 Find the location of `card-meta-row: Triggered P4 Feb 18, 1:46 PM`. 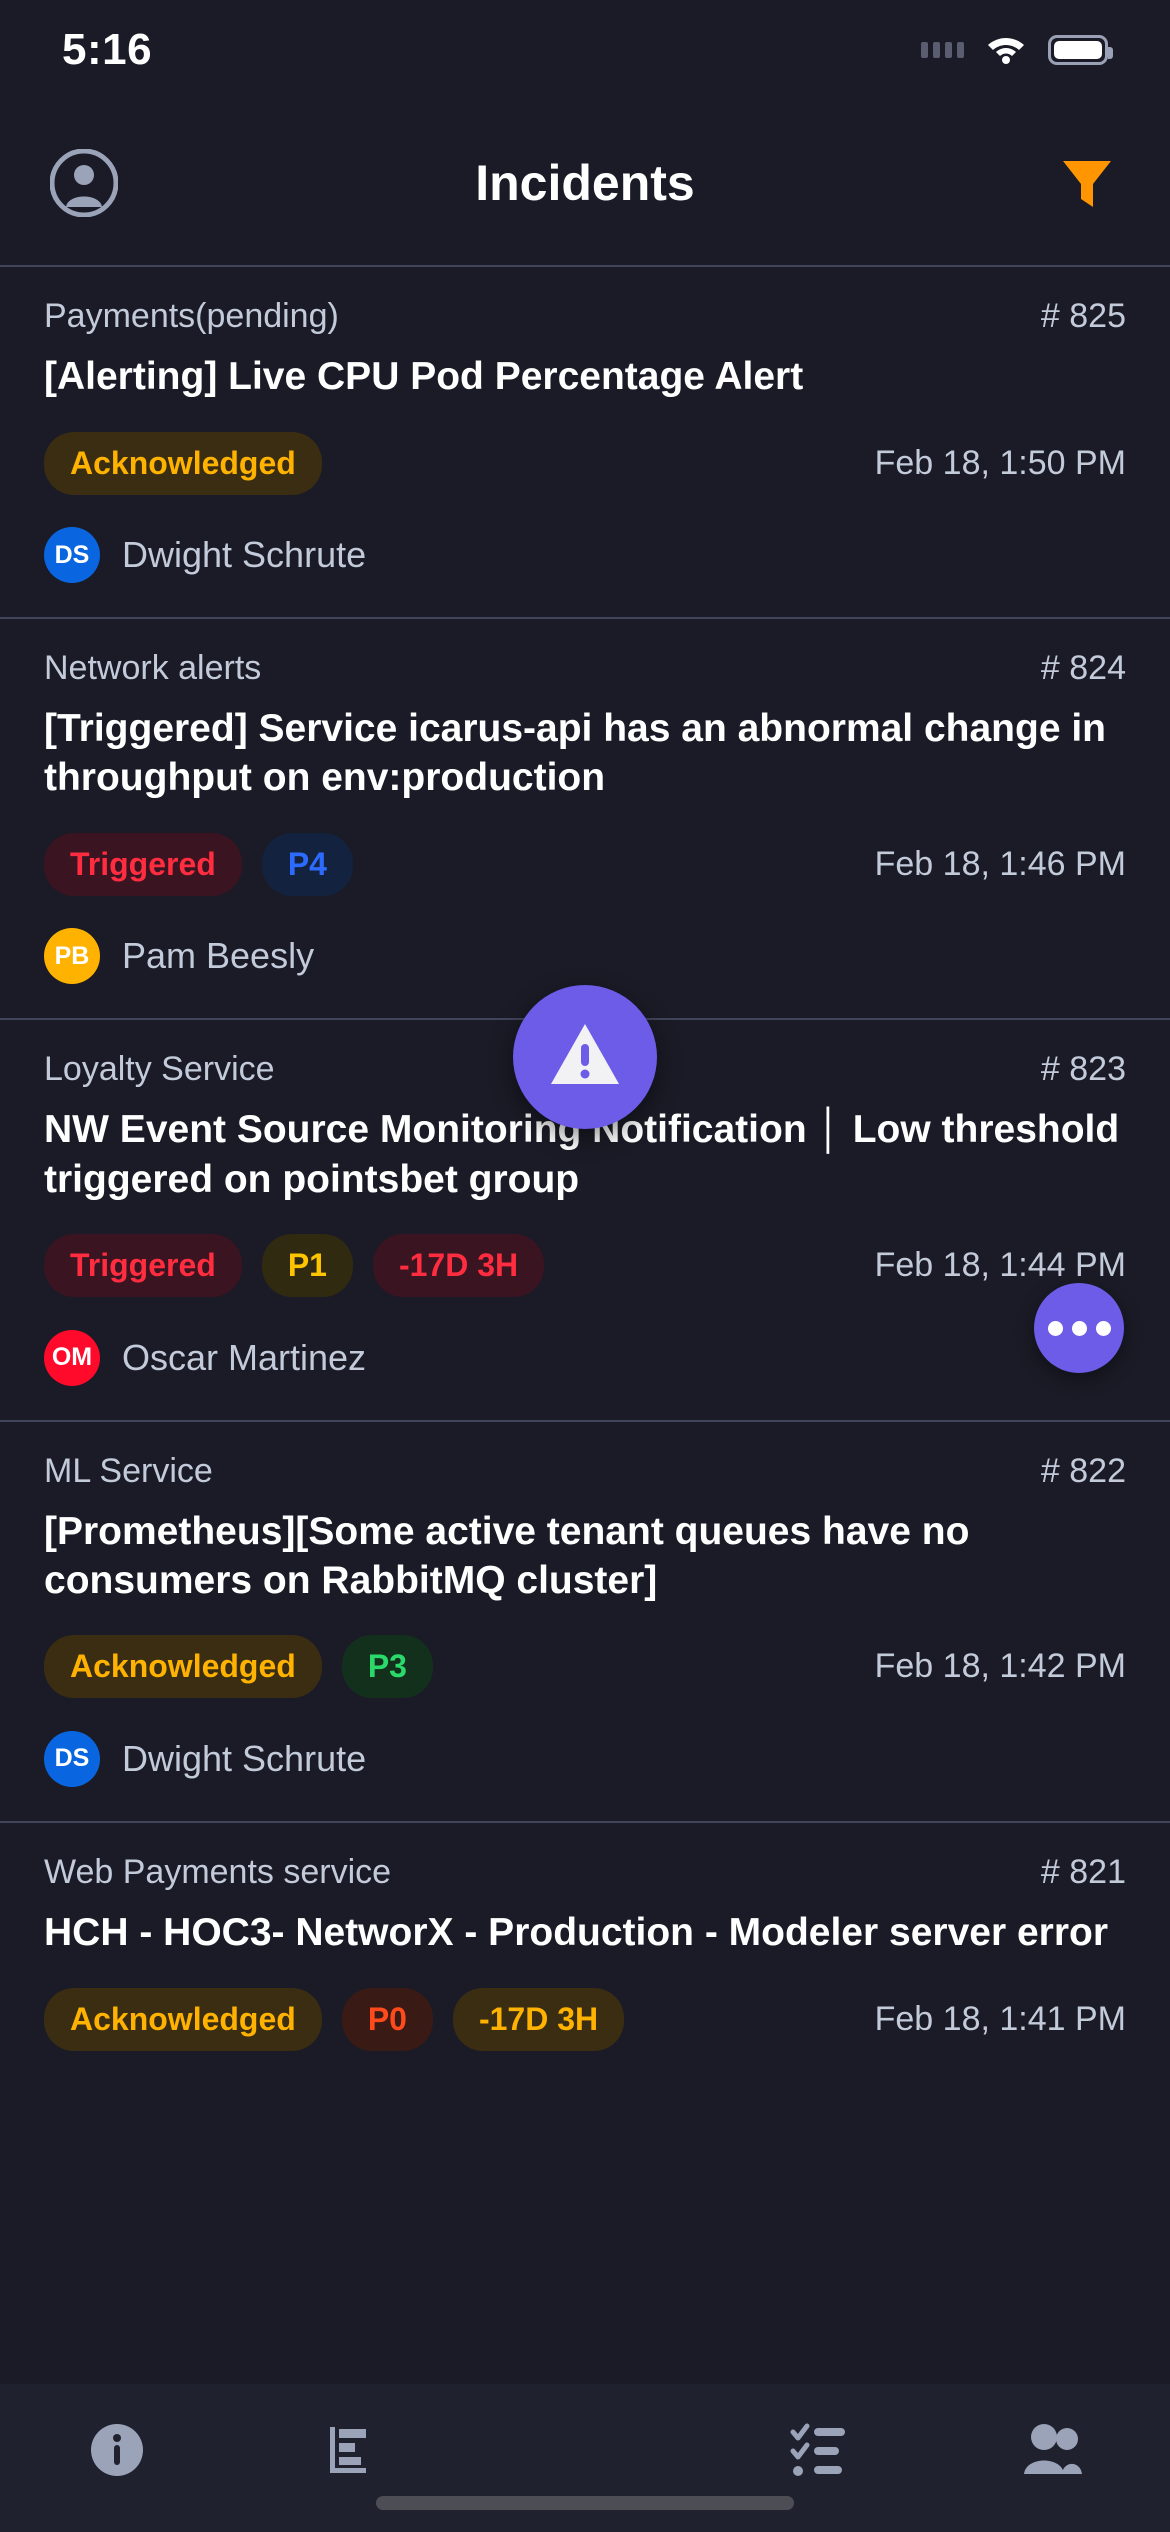

card-meta-row: Triggered P4 Feb 18, 1:46 PM is located at coordinates (585, 864).